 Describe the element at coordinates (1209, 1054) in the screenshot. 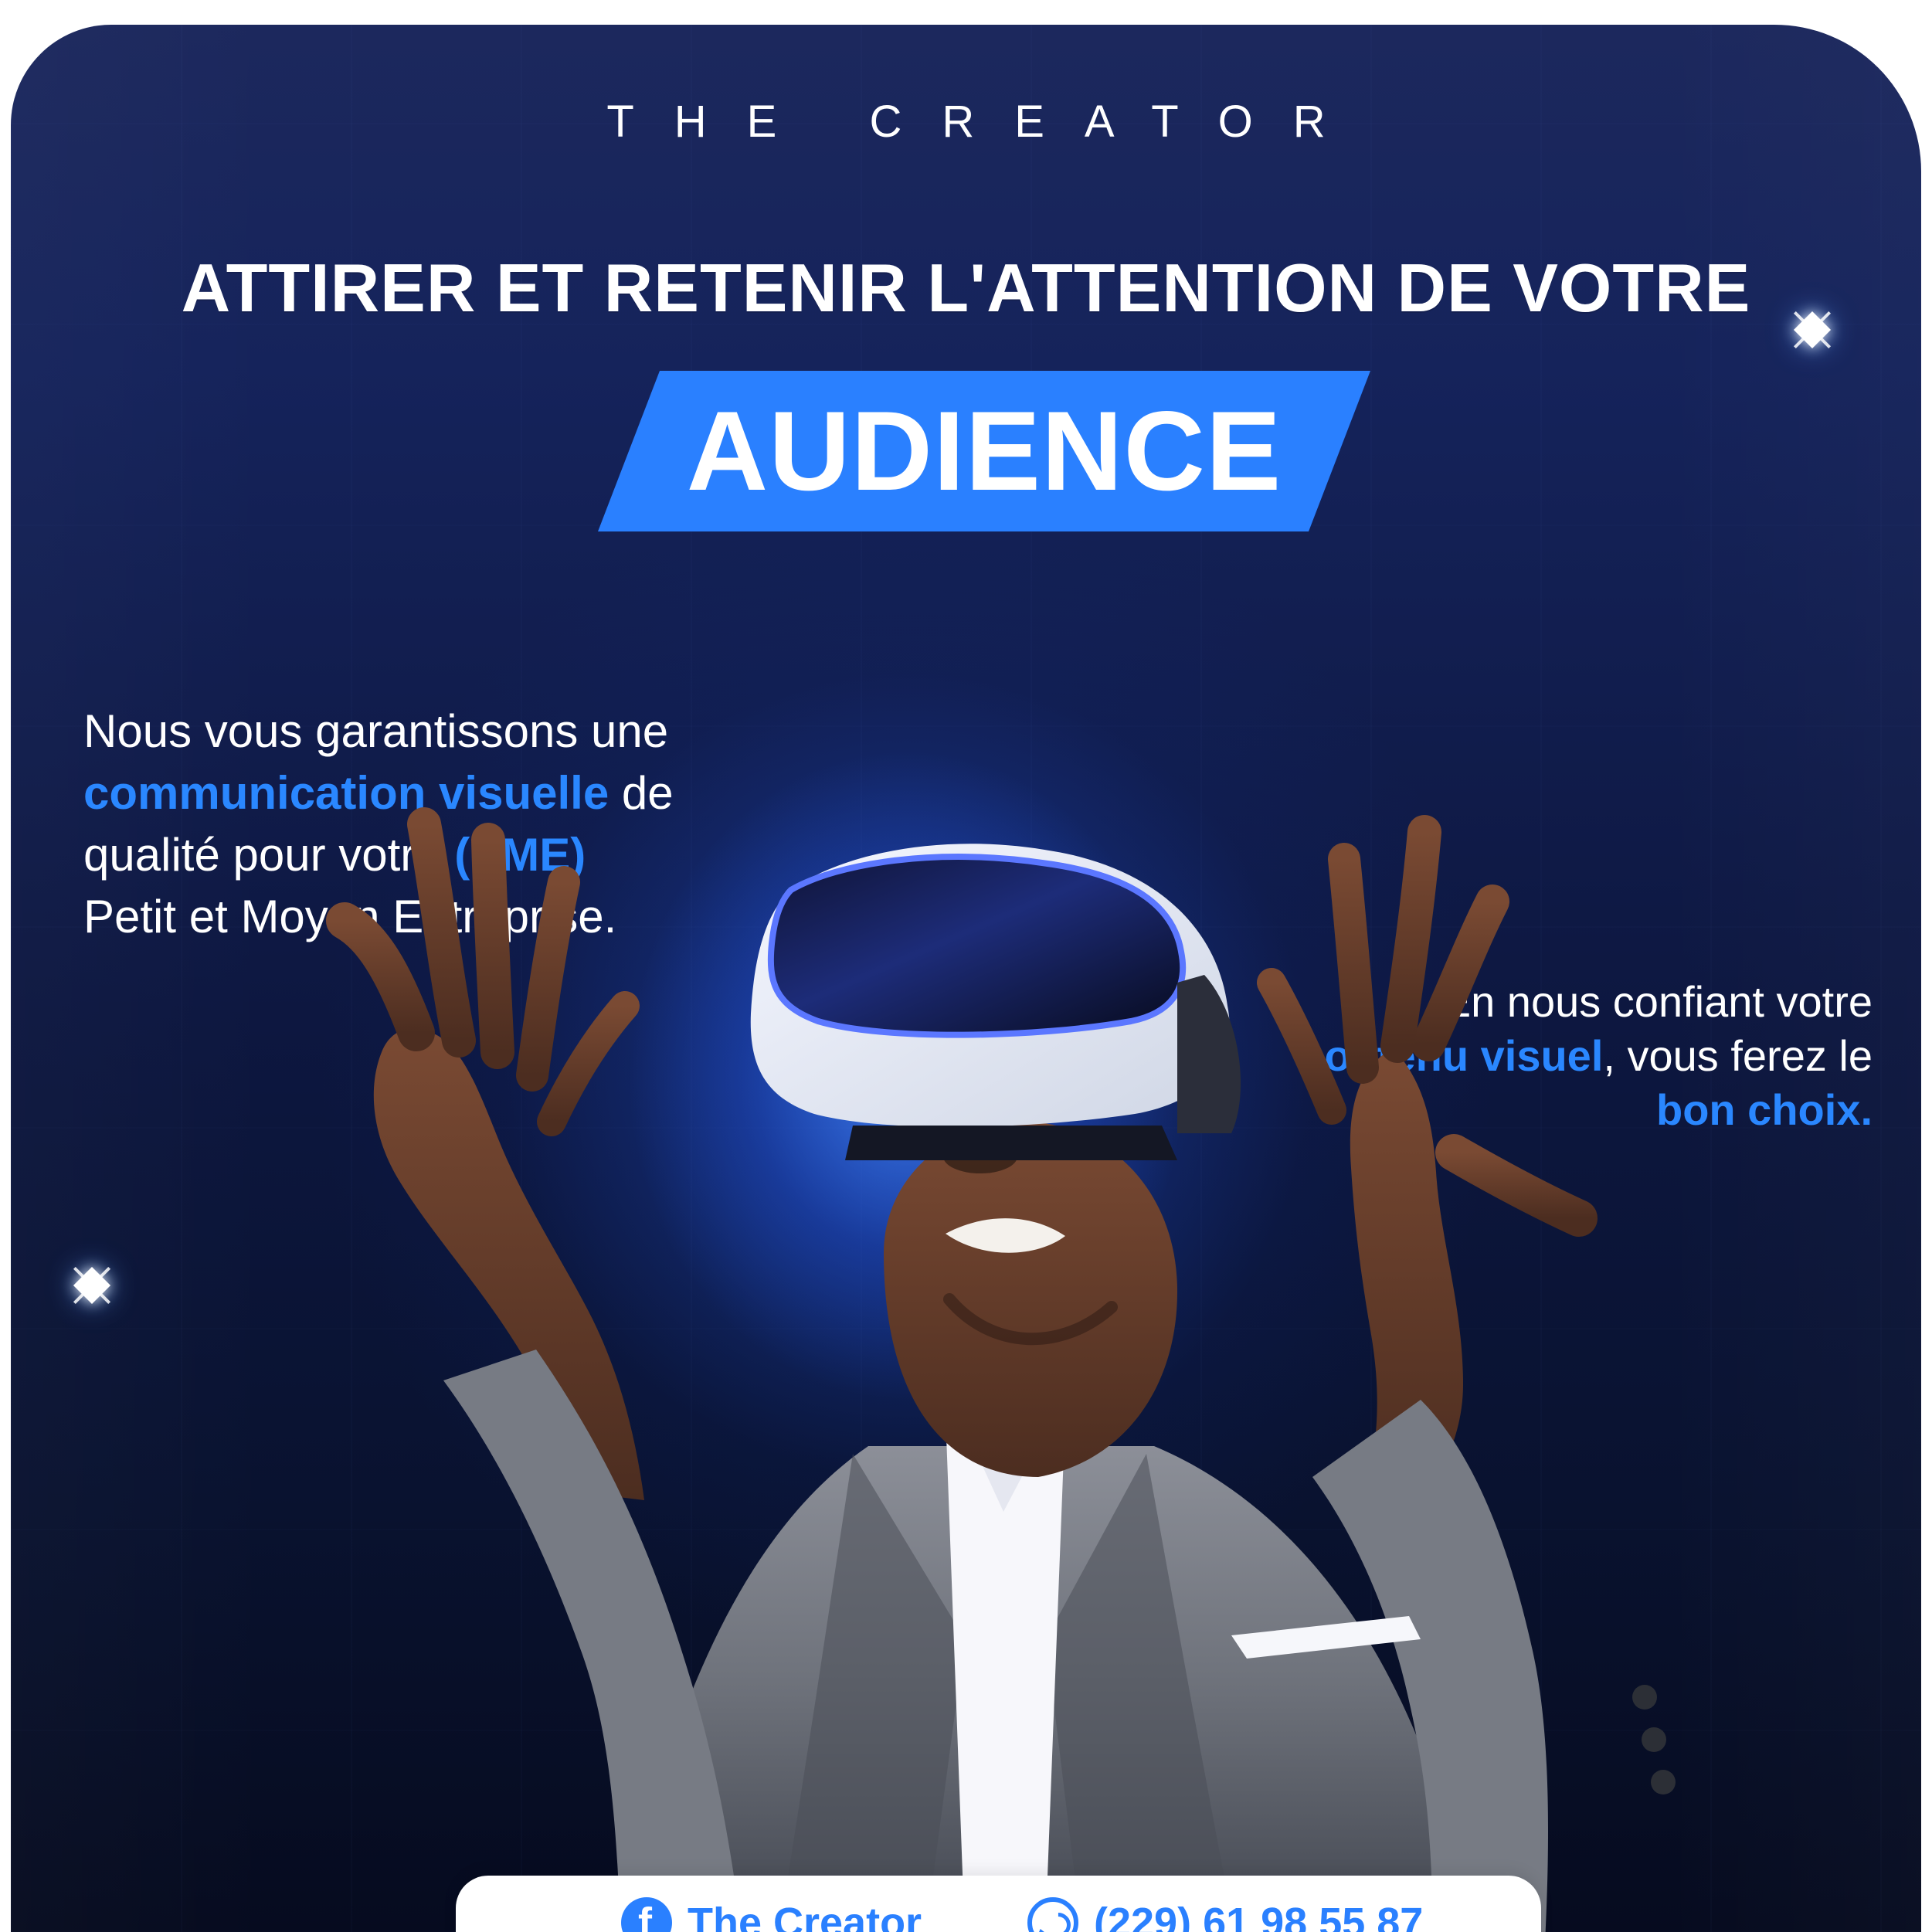

I see `vr-headset-side` at that location.